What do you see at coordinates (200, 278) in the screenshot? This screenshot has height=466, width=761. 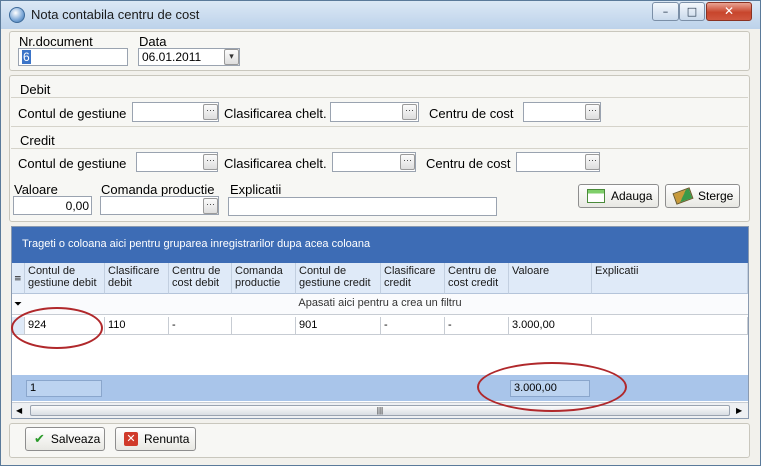 I see `col-header-centru-debit: Centru de cost debit` at bounding box center [200, 278].